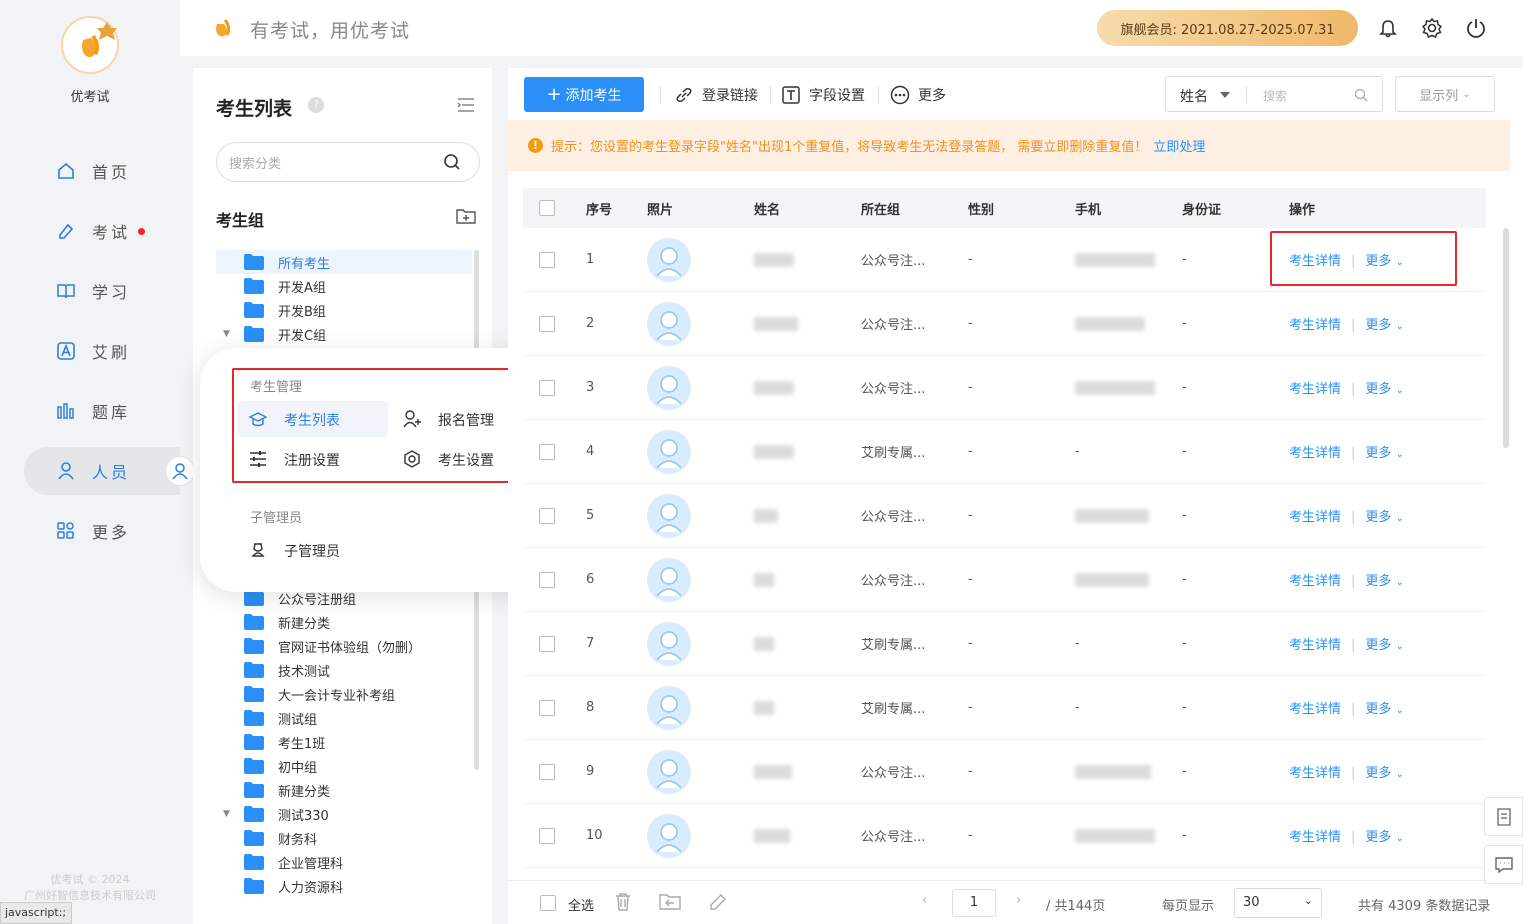 Image resolution: width=1523 pixels, height=924 pixels. Describe the element at coordinates (102, 291) in the screenshot. I see `nav-study: 学习` at that location.